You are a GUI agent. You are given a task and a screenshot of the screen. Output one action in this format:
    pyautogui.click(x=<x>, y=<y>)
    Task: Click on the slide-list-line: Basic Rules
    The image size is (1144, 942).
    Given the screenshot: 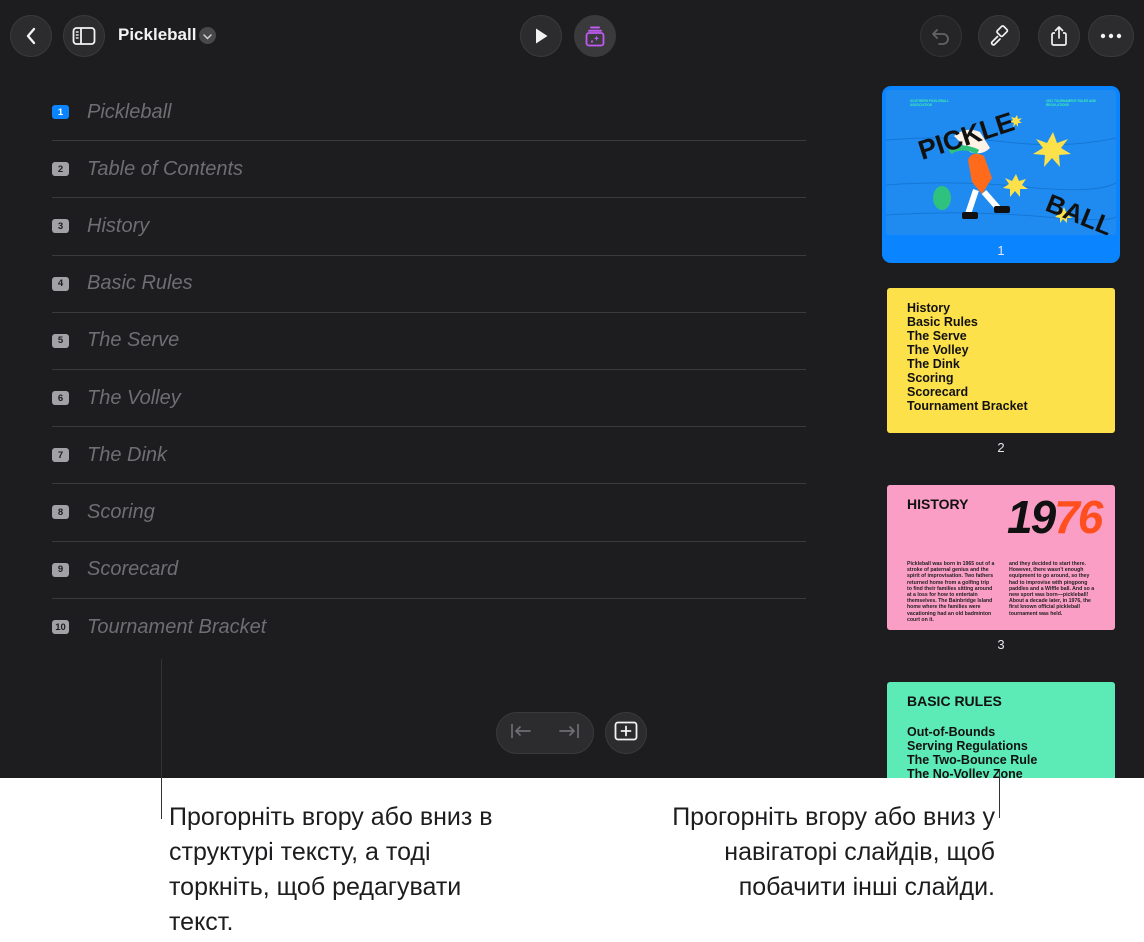 What is the action you would take?
    pyautogui.click(x=942, y=322)
    